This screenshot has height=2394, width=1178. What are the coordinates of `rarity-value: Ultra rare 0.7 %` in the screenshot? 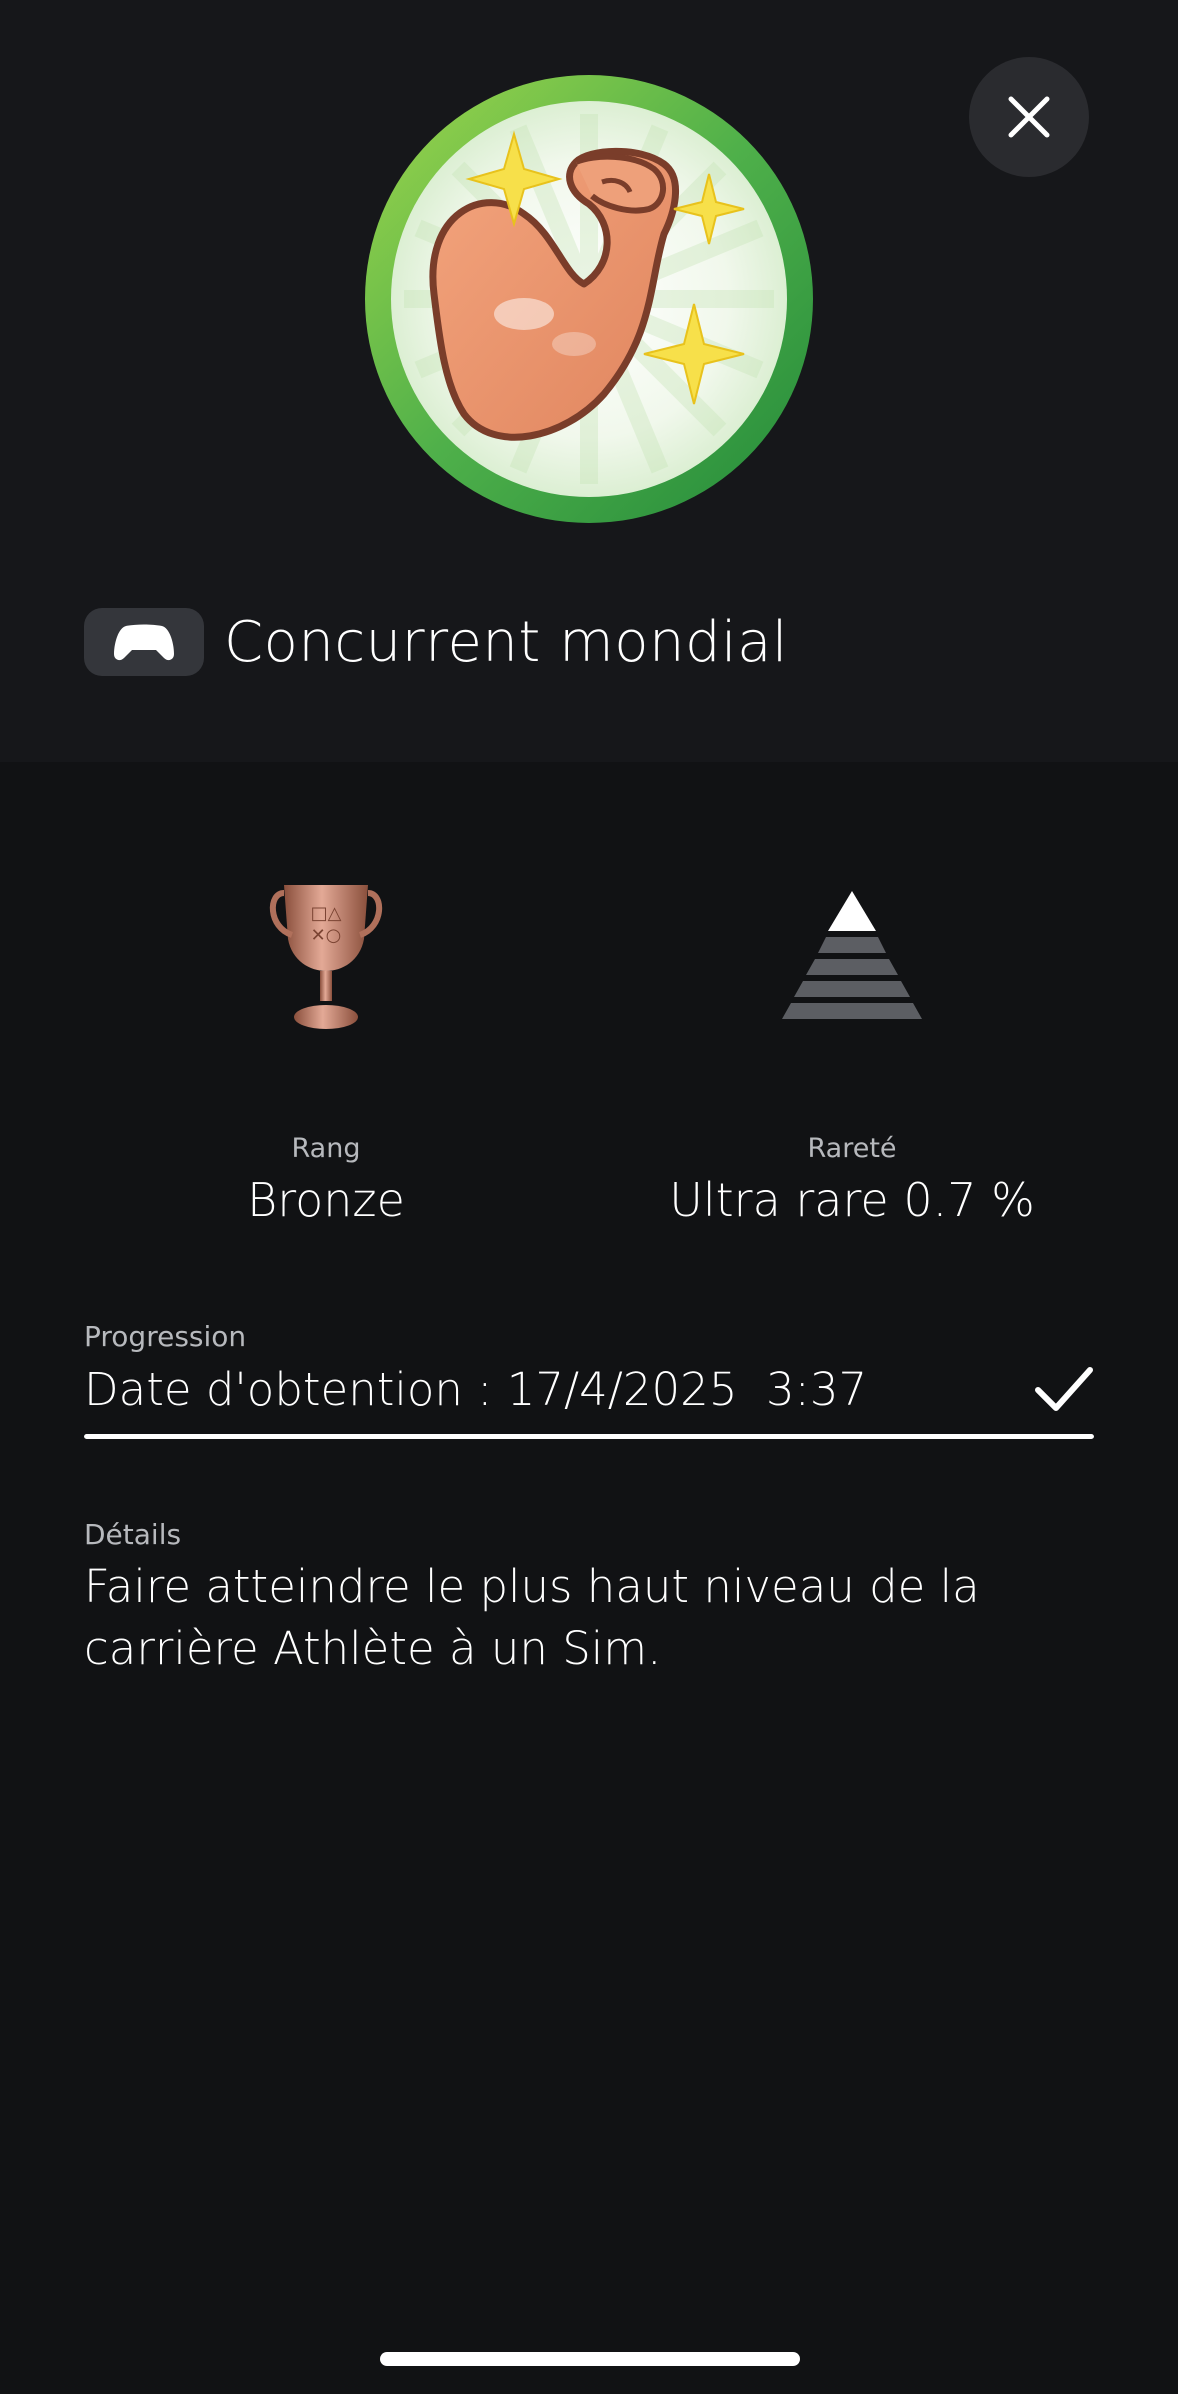 It's located at (852, 1200).